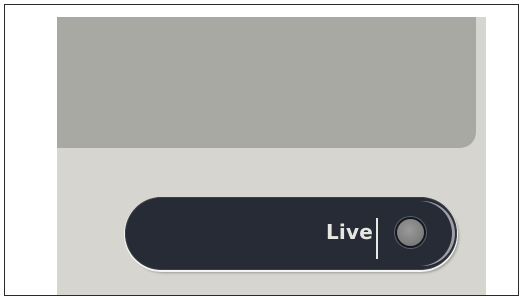  Describe the element at coordinates (410, 232) in the screenshot. I see `led-indicator-icon` at that location.